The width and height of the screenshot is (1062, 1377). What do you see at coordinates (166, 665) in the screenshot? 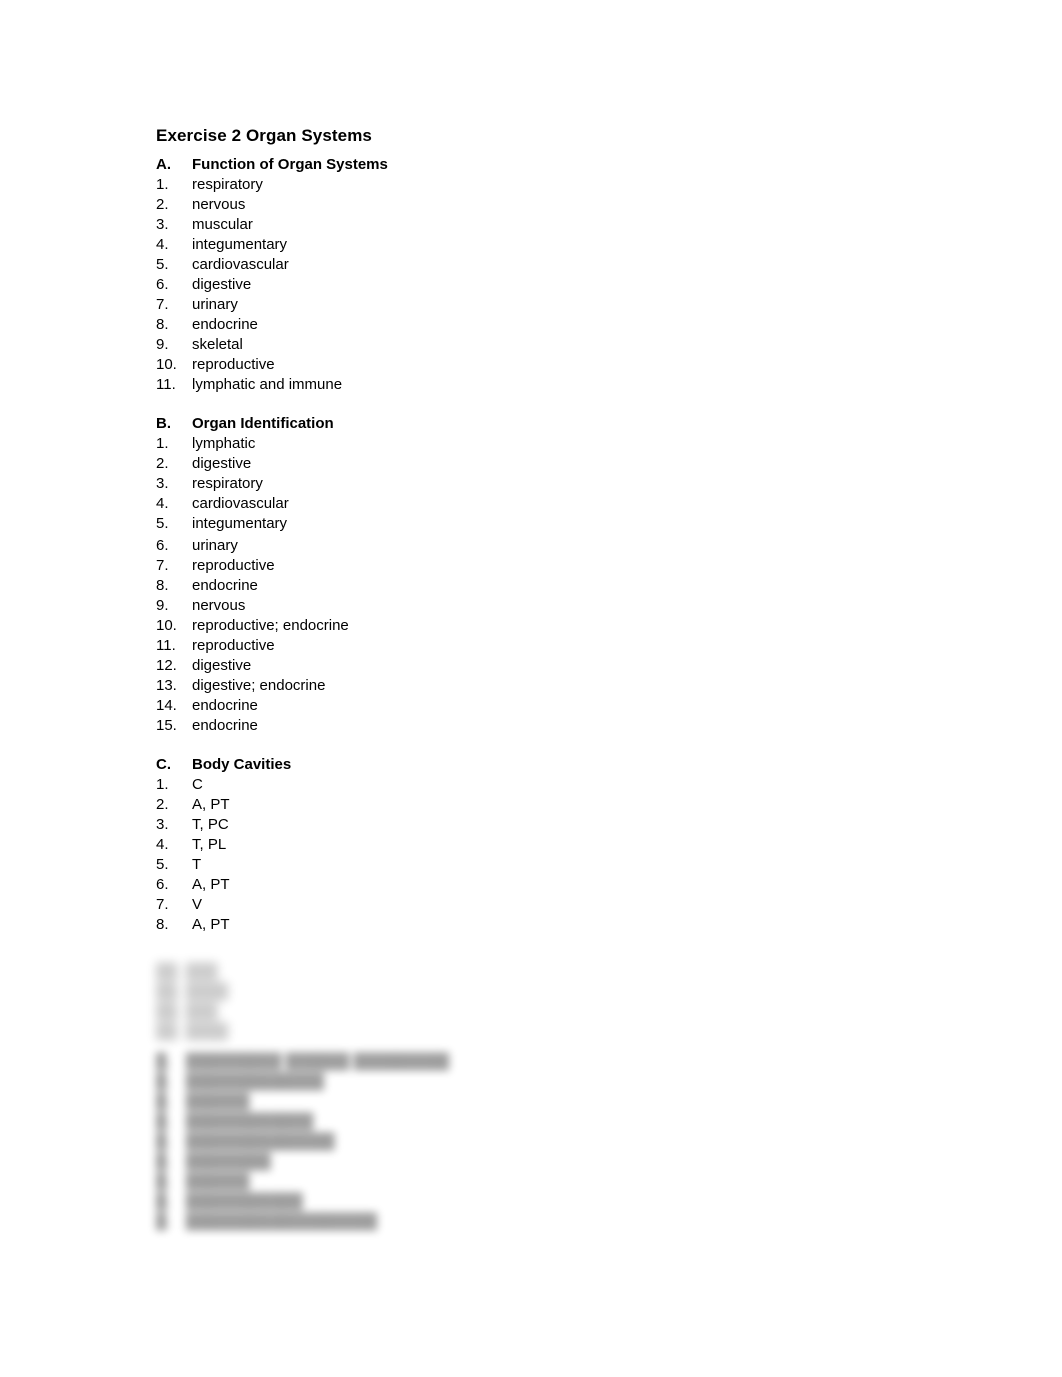
I see `item-number: 12.` at bounding box center [166, 665].